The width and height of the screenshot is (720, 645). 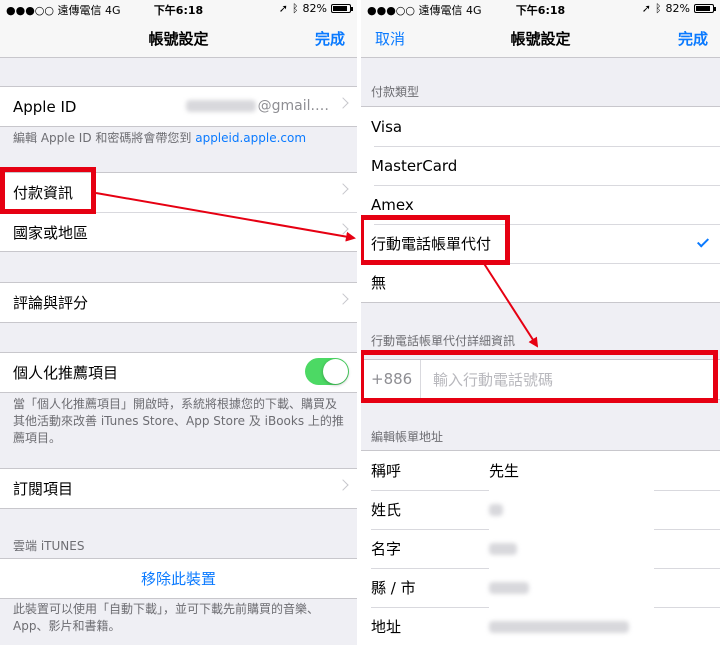 What do you see at coordinates (386, 549) in the screenshot?
I see `field-label: 名字` at bounding box center [386, 549].